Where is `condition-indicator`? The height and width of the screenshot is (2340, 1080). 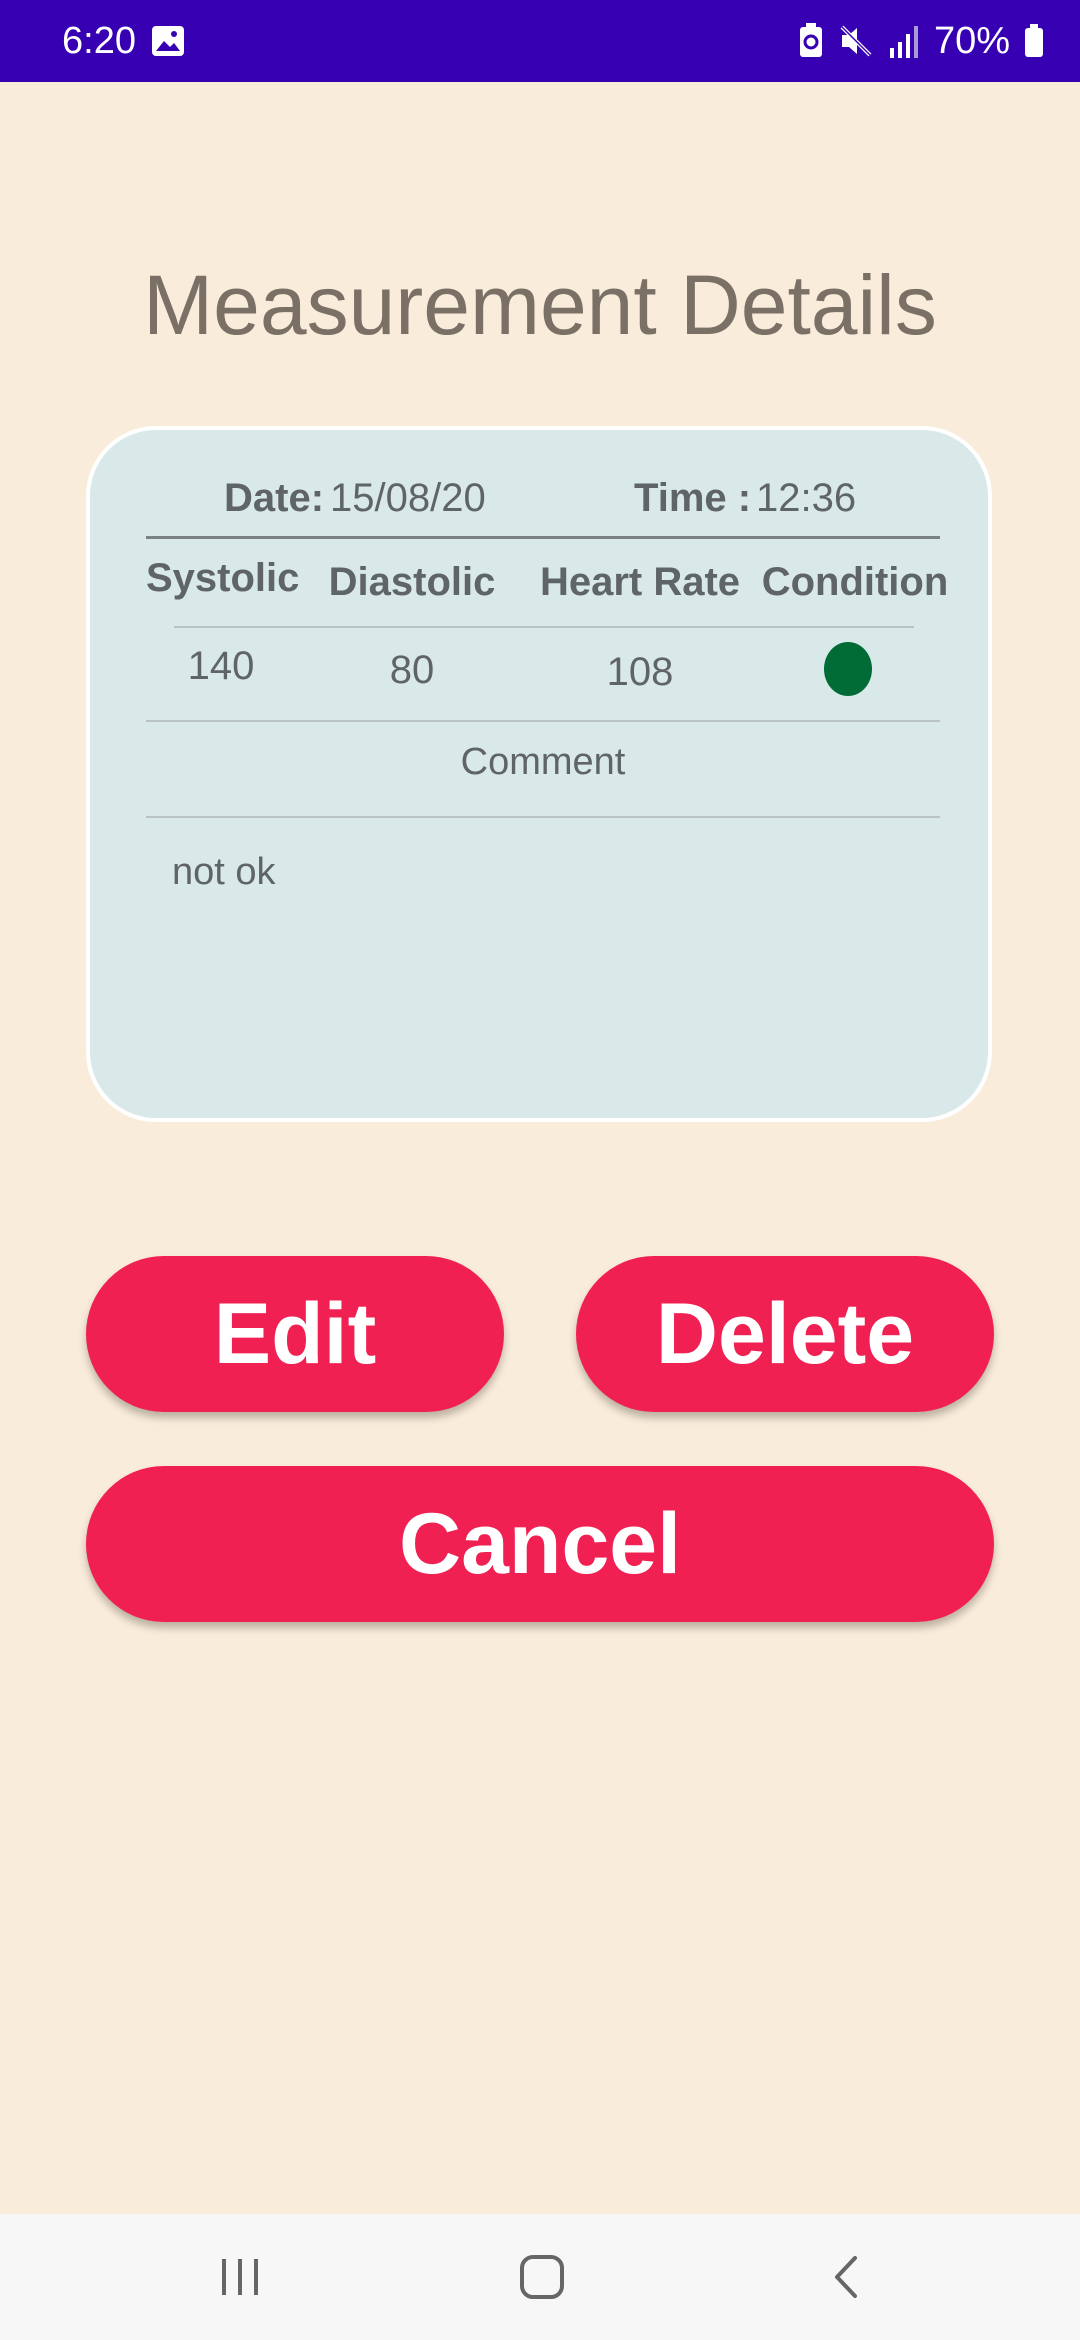 condition-indicator is located at coordinates (848, 669).